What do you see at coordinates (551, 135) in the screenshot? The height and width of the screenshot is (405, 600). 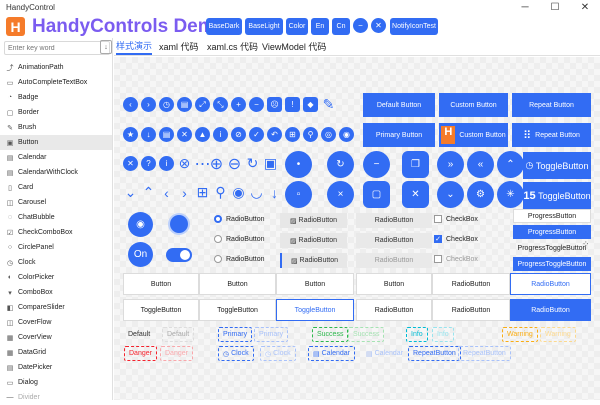 I see `repeat-dots-button: ⠿ Repeat Button` at bounding box center [551, 135].